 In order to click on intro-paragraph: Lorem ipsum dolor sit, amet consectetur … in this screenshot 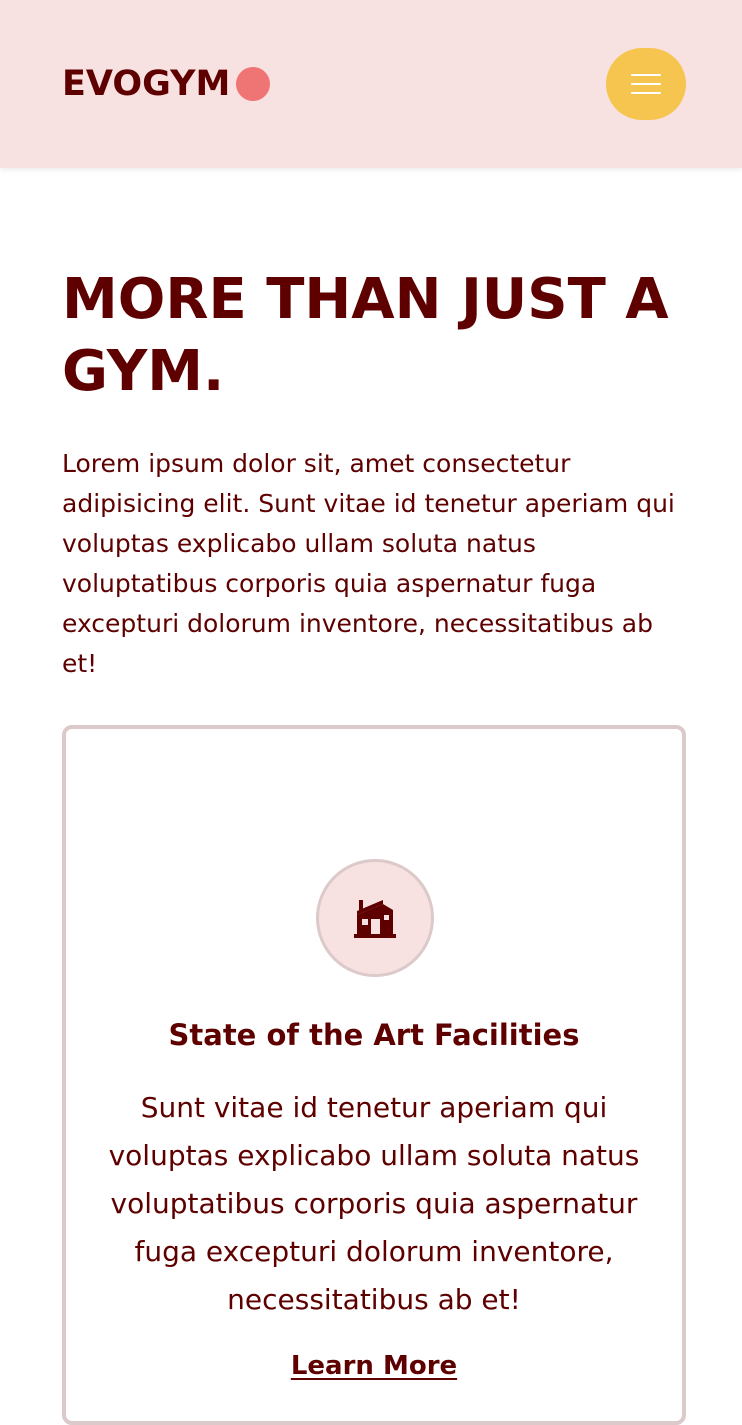, I will do `click(368, 563)`.